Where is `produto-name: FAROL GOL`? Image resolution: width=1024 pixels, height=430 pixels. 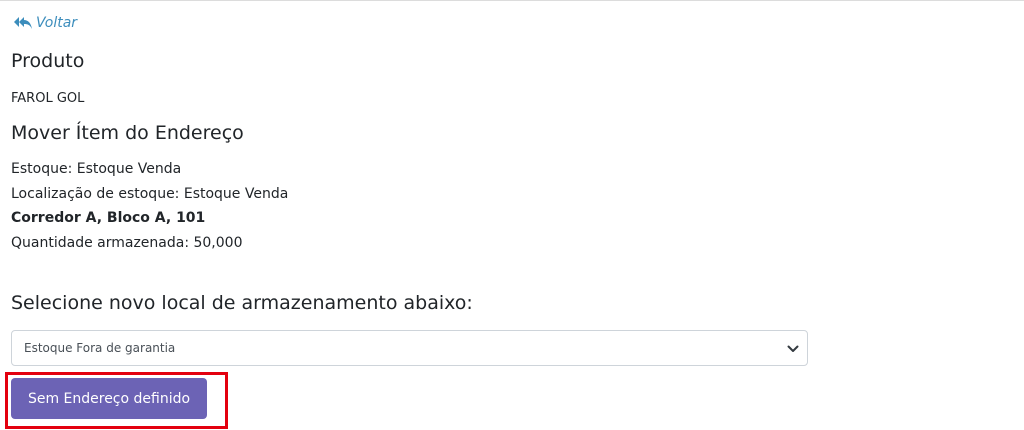
produto-name: FAROL GOL is located at coordinates (48, 98).